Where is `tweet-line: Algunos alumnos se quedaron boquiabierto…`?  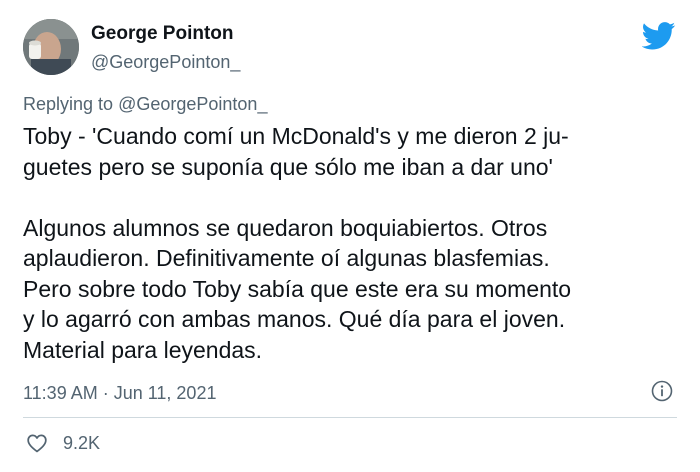
tweet-line: Algunos alumnos se quedaron boquiabierto… is located at coordinates (285, 227).